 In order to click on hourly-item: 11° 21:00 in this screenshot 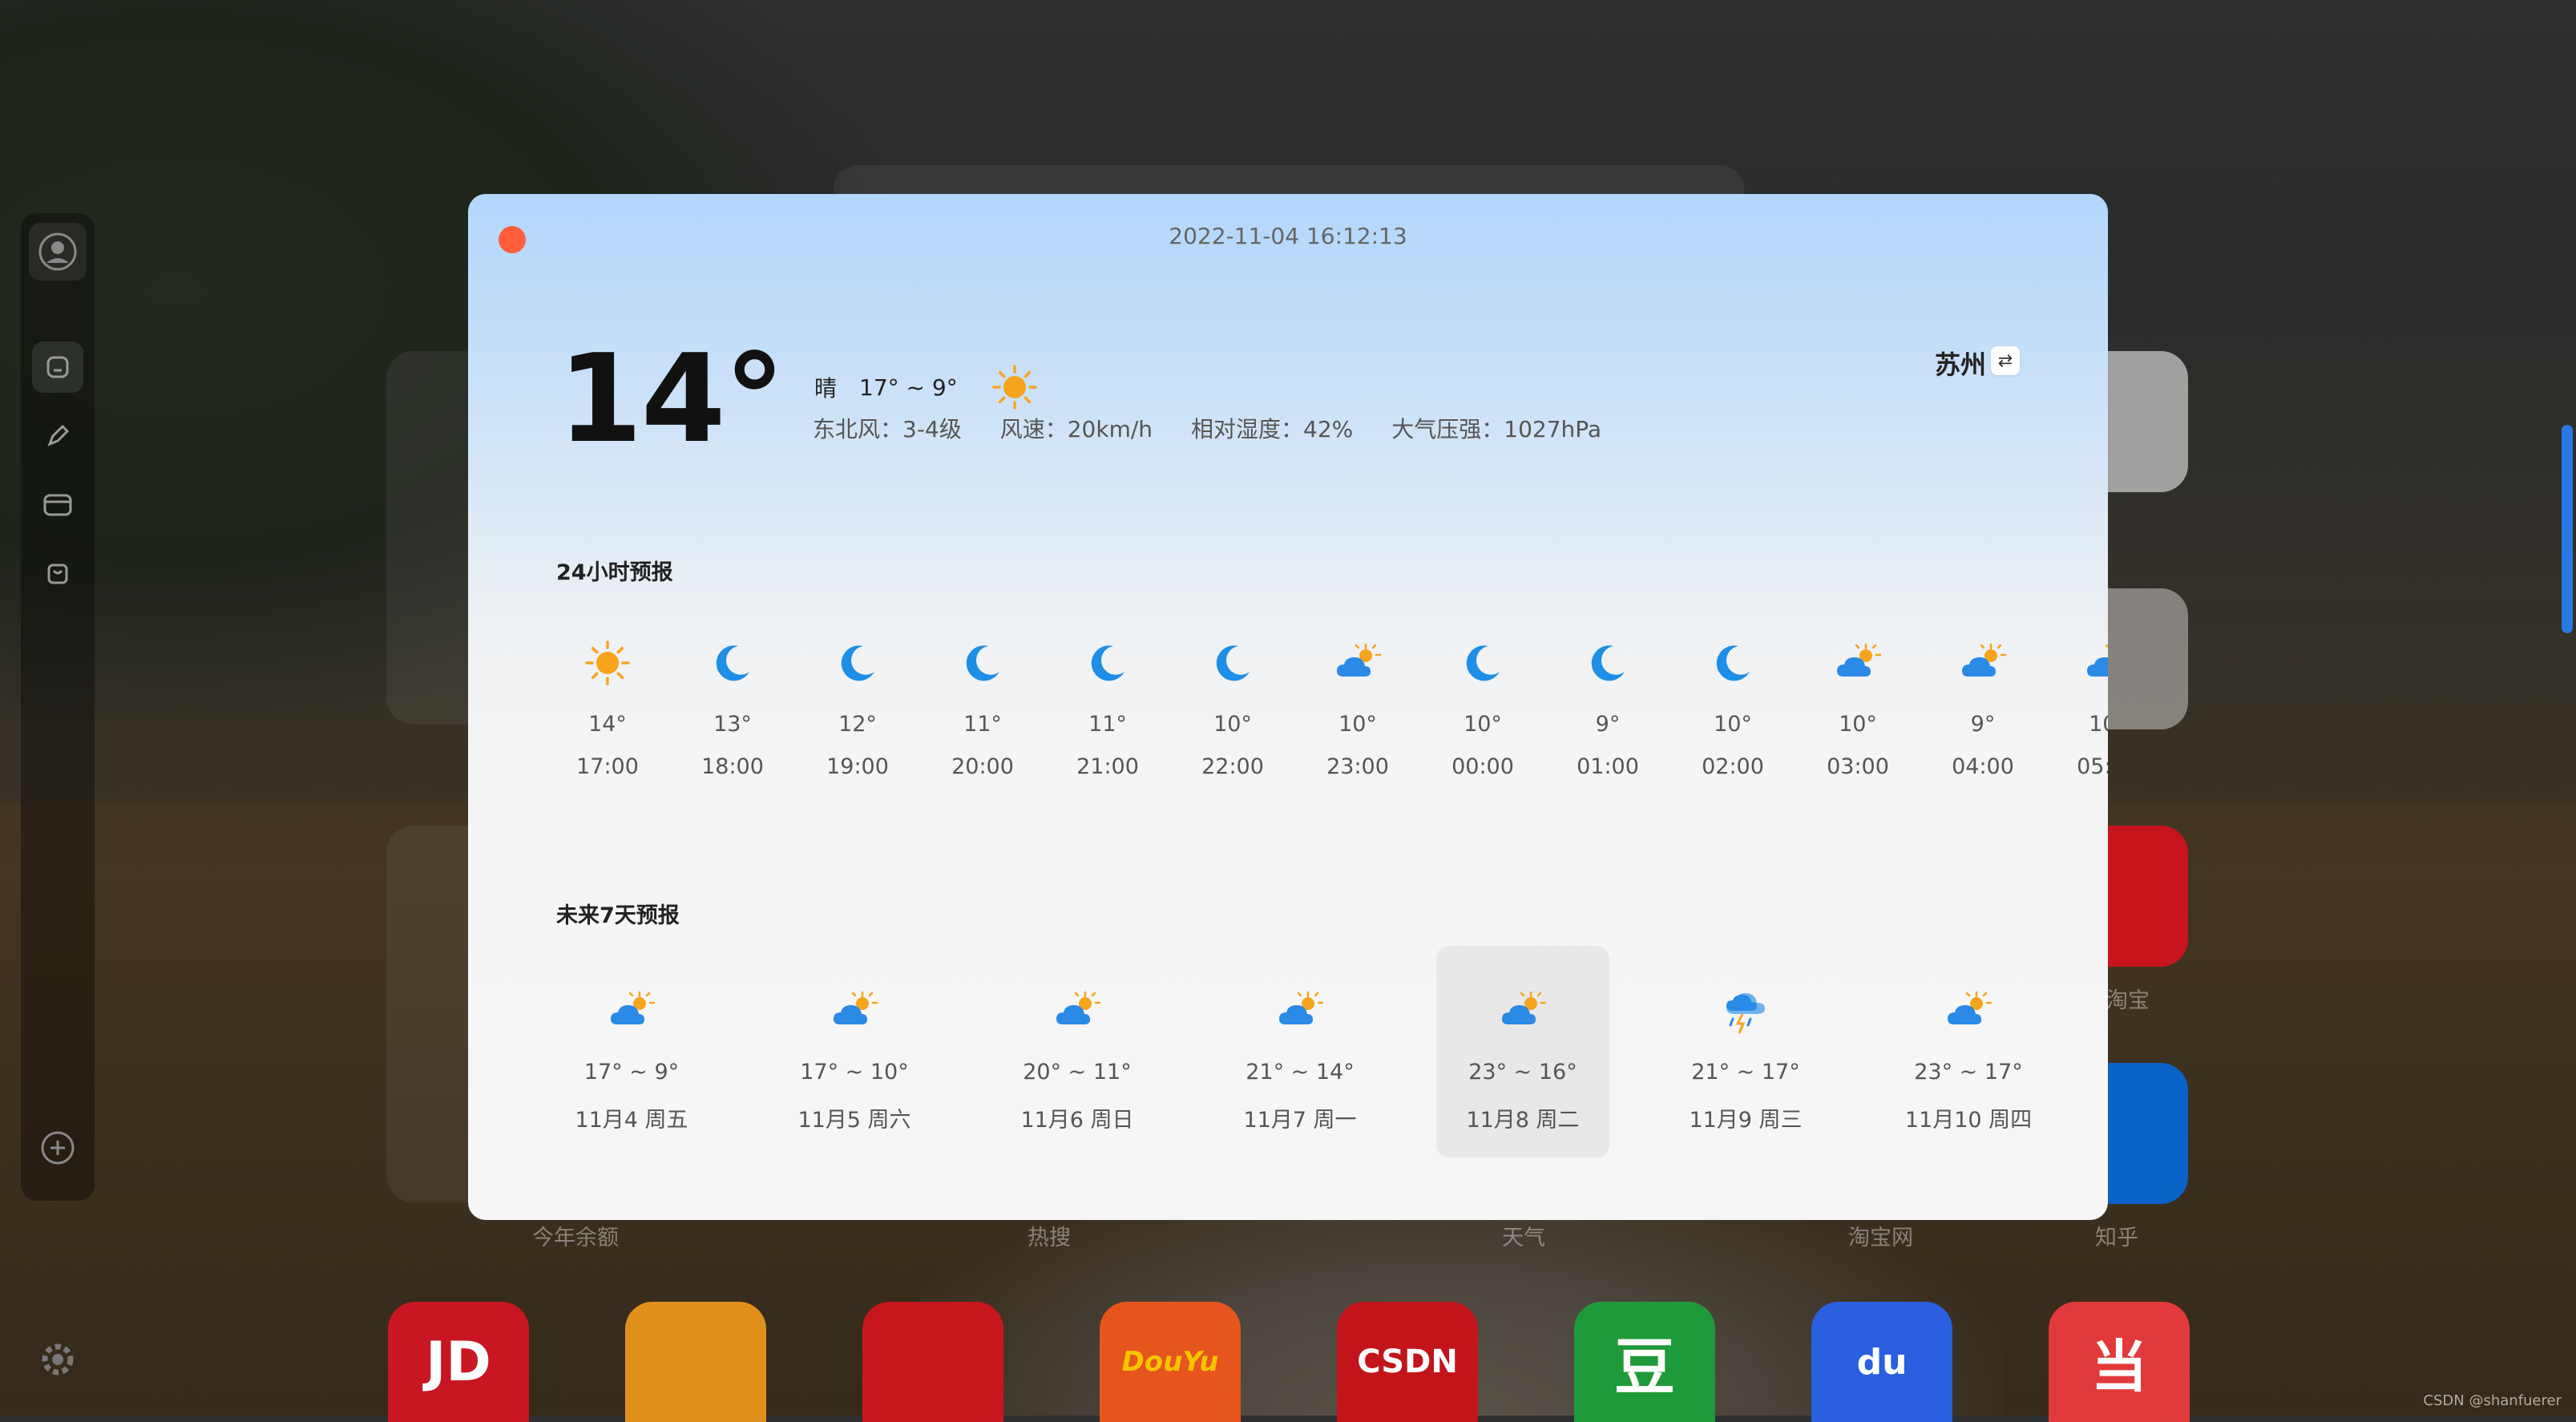, I will do `click(1107, 707)`.